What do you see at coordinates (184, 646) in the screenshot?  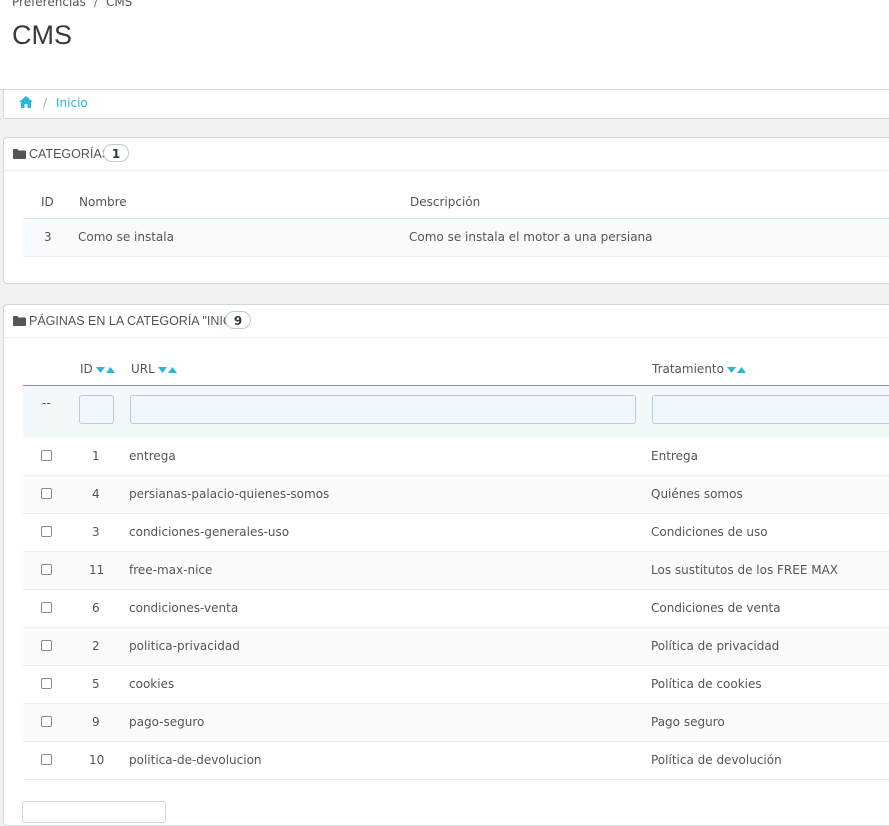 I see `cell-url: politica-privacidad` at bounding box center [184, 646].